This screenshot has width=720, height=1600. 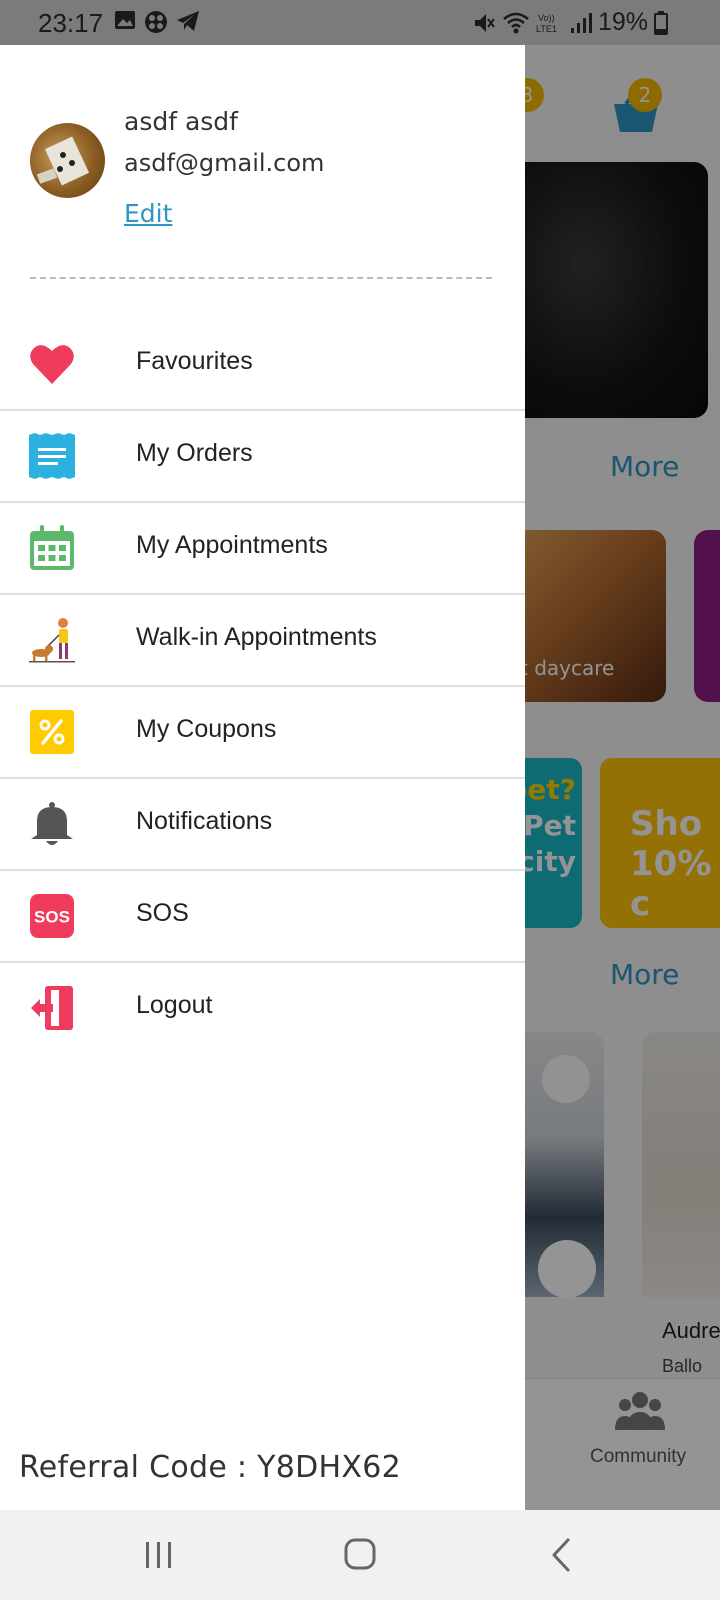 What do you see at coordinates (232, 545) in the screenshot?
I see `menu-item-label: My Appointments` at bounding box center [232, 545].